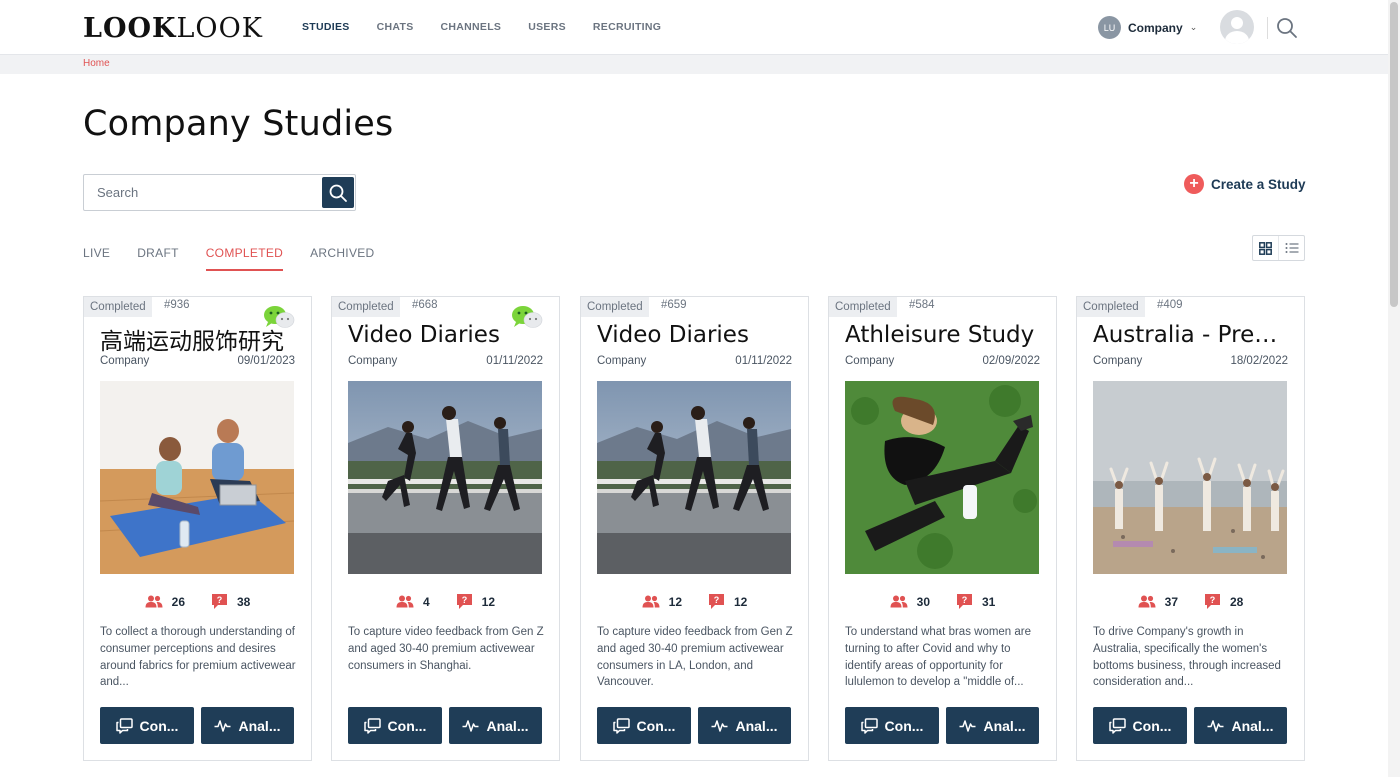 This screenshot has height=777, width=1400. What do you see at coordinates (662, 601) in the screenshot?
I see `participants-count: 12` at bounding box center [662, 601].